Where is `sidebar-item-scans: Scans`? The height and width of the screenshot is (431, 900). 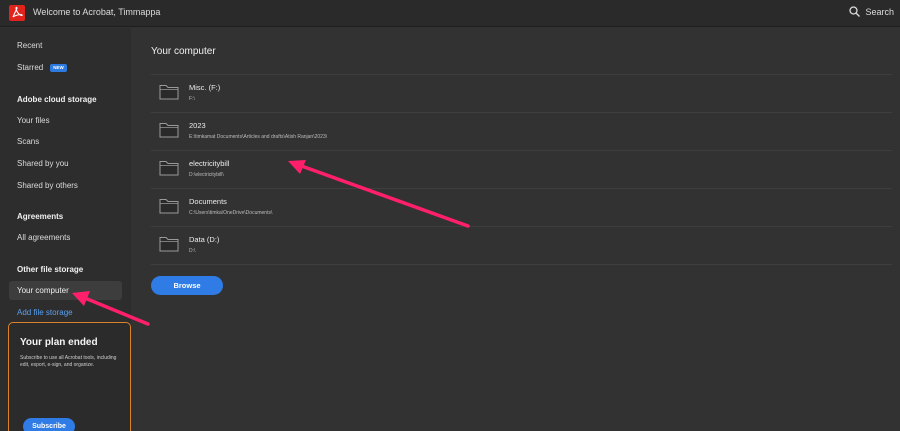
sidebar-item-scans: Scans is located at coordinates (65, 141).